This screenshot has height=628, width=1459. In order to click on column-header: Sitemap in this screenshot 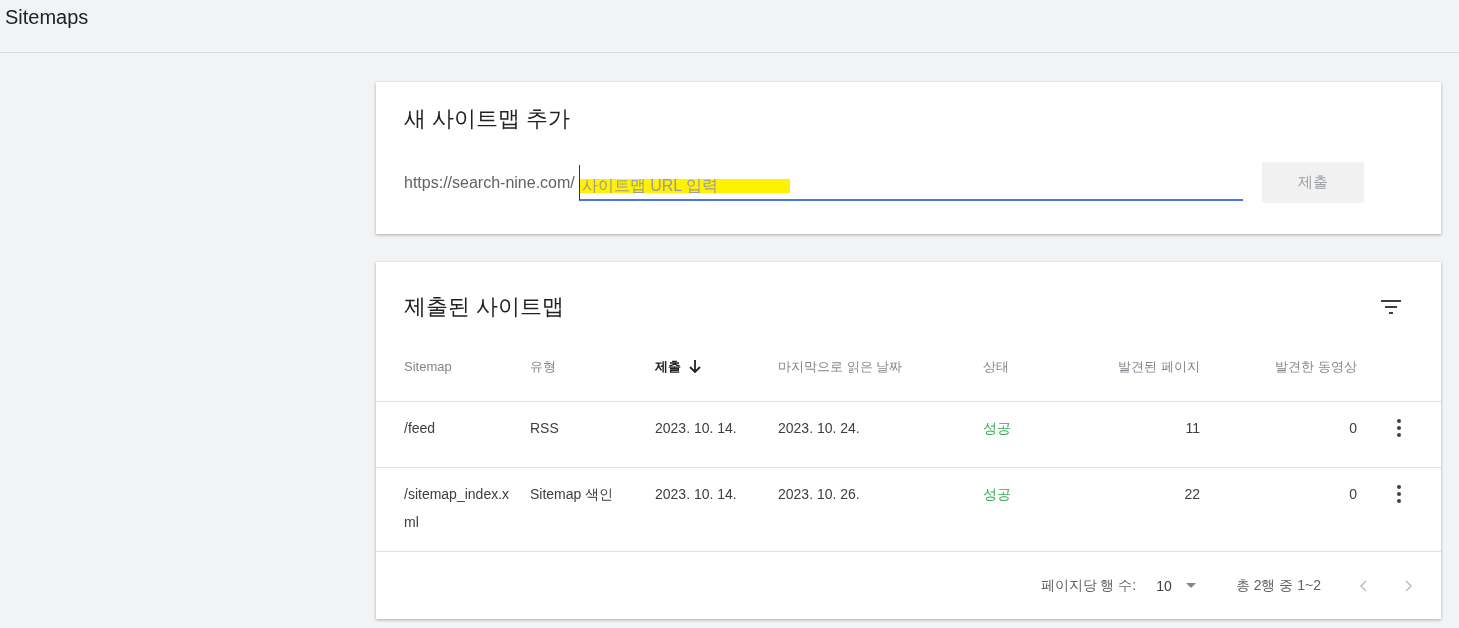, I will do `click(467, 366)`.